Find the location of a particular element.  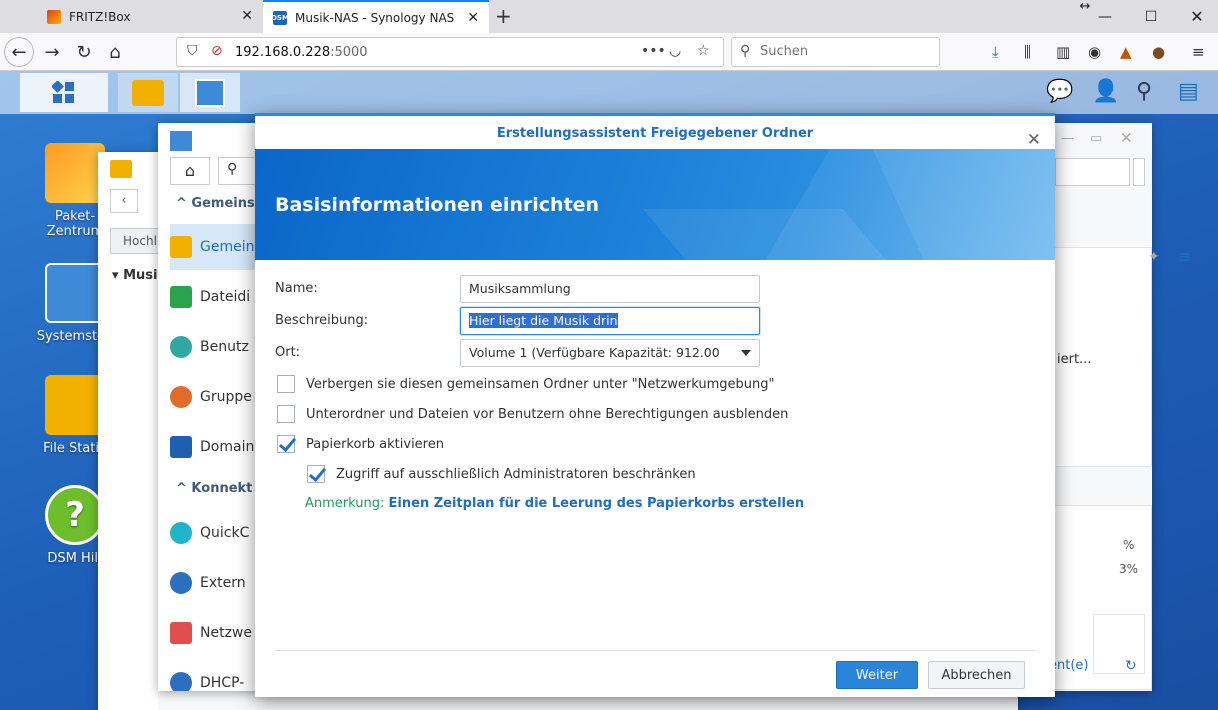

chevron-down-icon is located at coordinates (746, 353).